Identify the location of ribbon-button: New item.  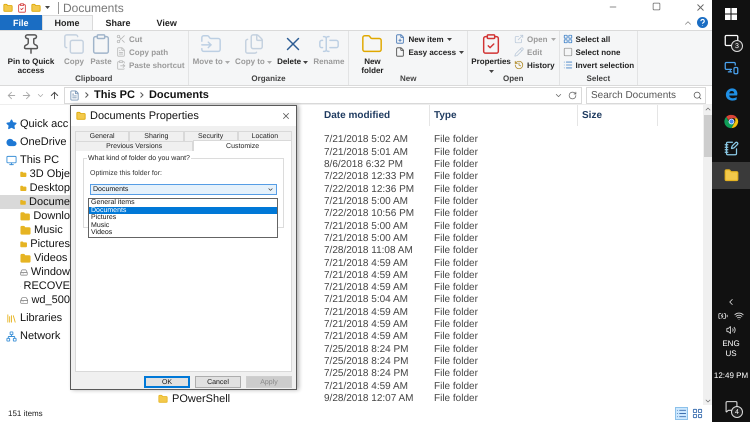
(429, 39).